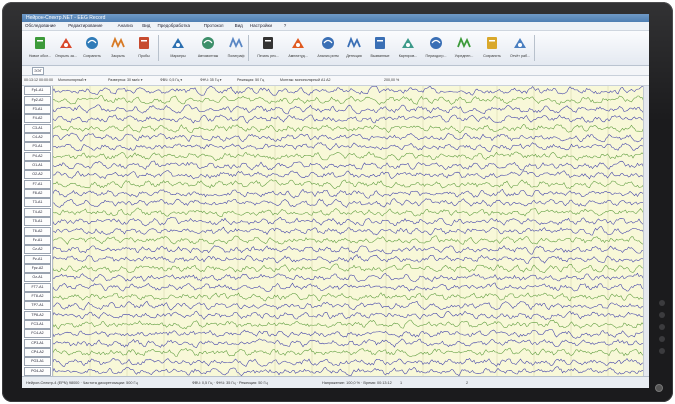 This screenshot has width=675, height=404. Describe the element at coordinates (85, 26) in the screenshot. I see `menu-item: Редактирование` at that location.